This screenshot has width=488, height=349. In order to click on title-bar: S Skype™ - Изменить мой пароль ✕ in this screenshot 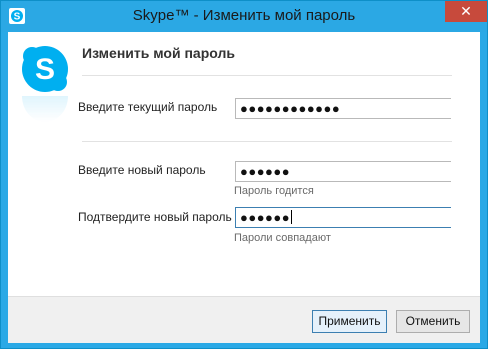, I will do `click(244, 16)`.